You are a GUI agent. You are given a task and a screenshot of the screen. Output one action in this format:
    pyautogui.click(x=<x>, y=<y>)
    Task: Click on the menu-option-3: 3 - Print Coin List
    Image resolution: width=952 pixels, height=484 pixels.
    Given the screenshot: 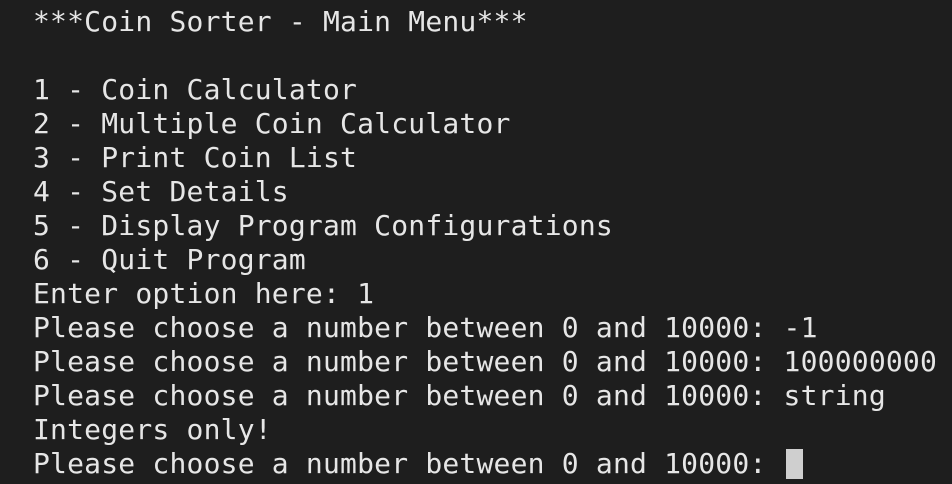 What is the action you would take?
    pyautogui.click(x=195, y=157)
    